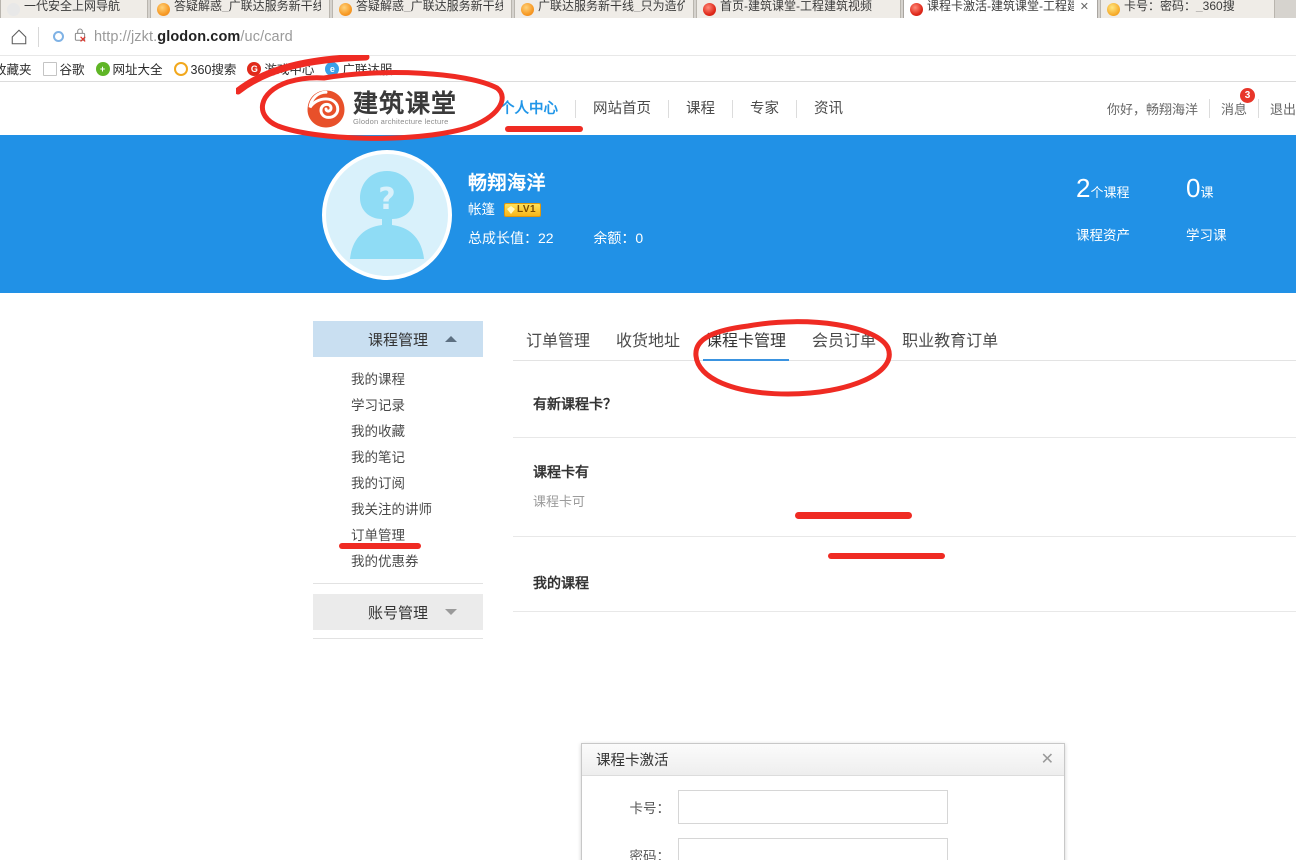 This screenshot has width=1296, height=860. I want to click on toolbar-divider, so click(38, 36).